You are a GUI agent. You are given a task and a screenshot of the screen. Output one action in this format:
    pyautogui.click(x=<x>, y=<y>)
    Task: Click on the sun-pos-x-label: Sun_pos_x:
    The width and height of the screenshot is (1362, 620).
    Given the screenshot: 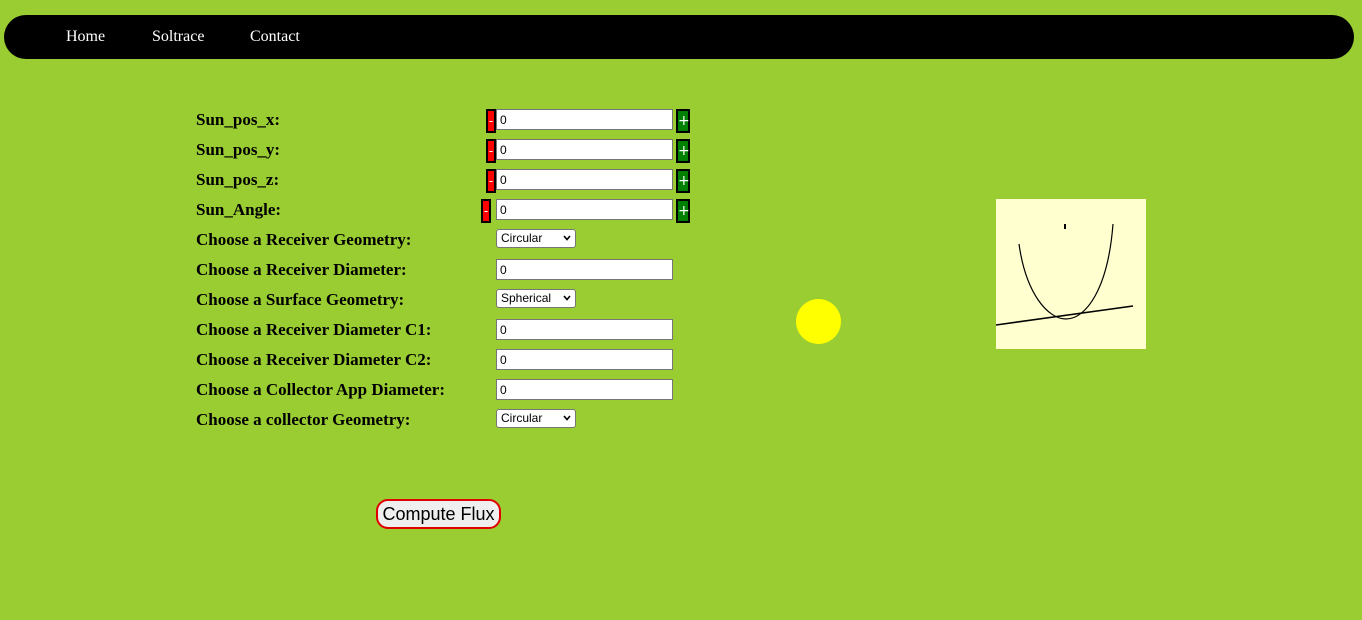 What is the action you would take?
    pyautogui.click(x=238, y=119)
    